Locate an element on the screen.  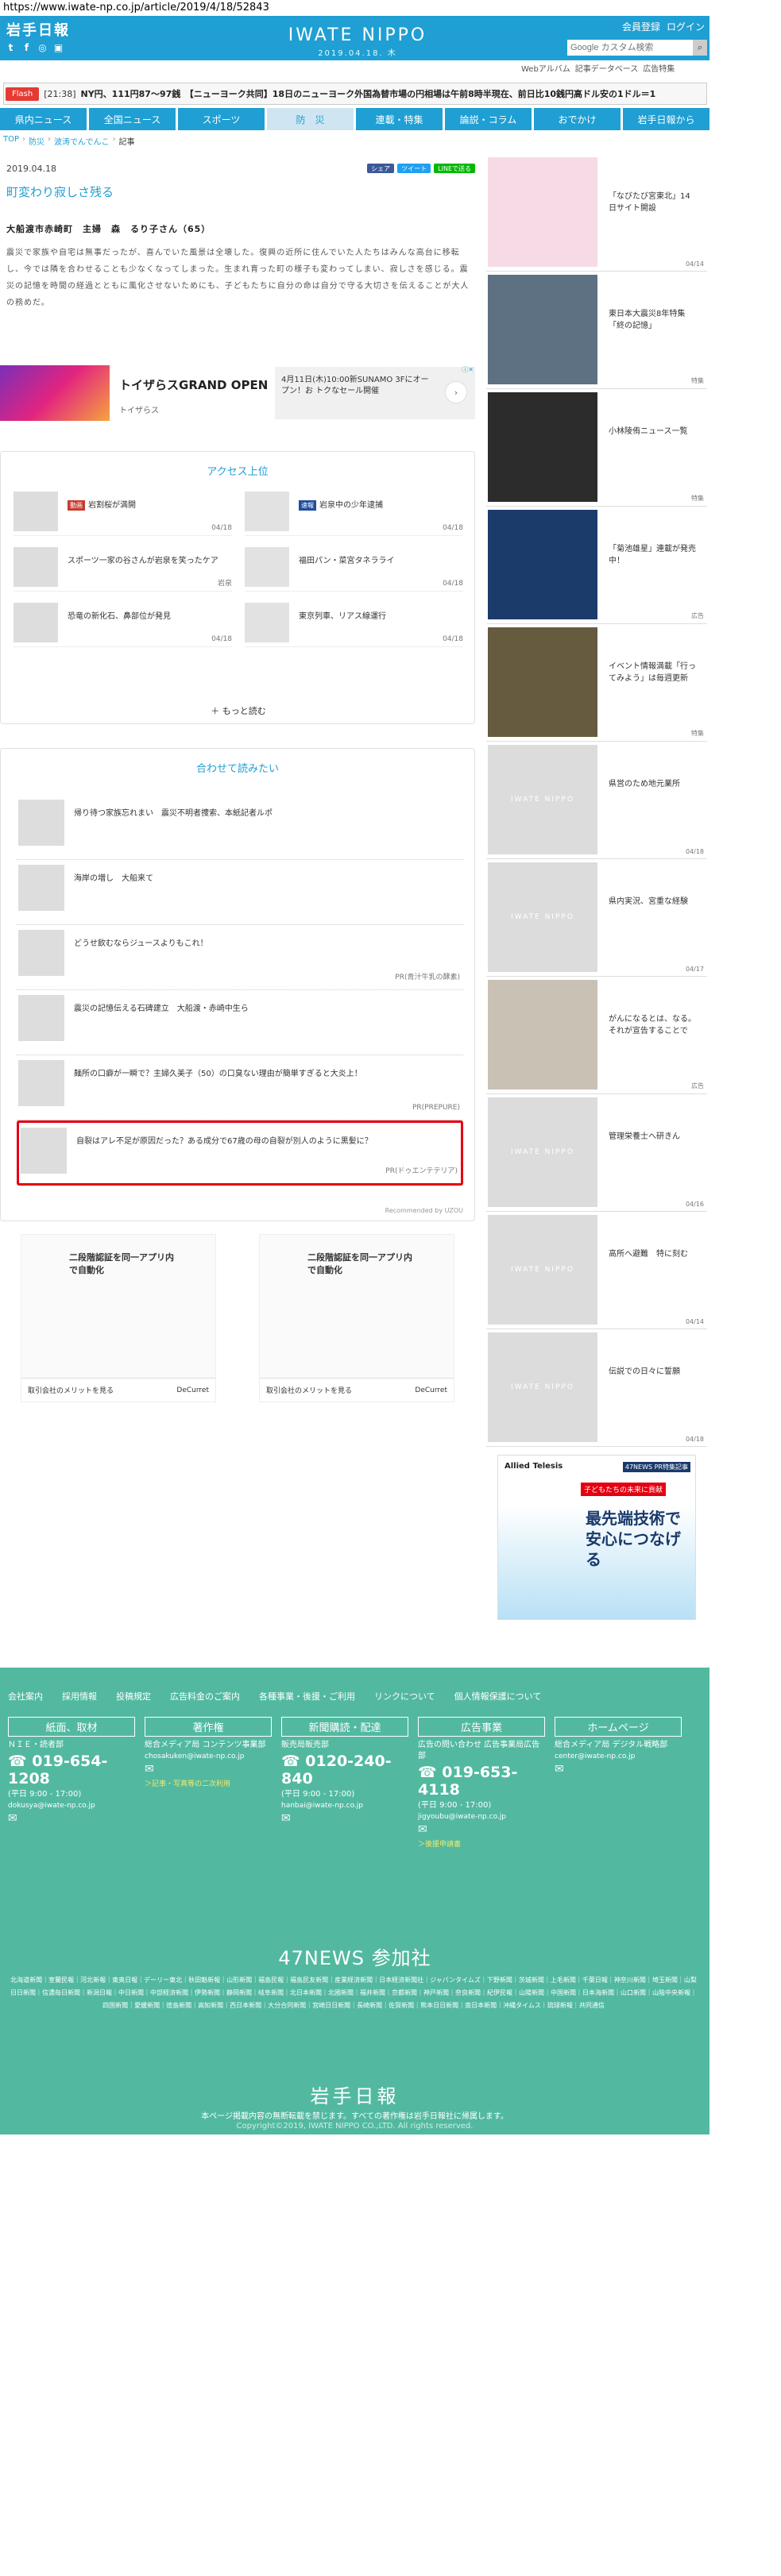
footer-link: 広告料金のご案内 is located at coordinates (205, 1697).